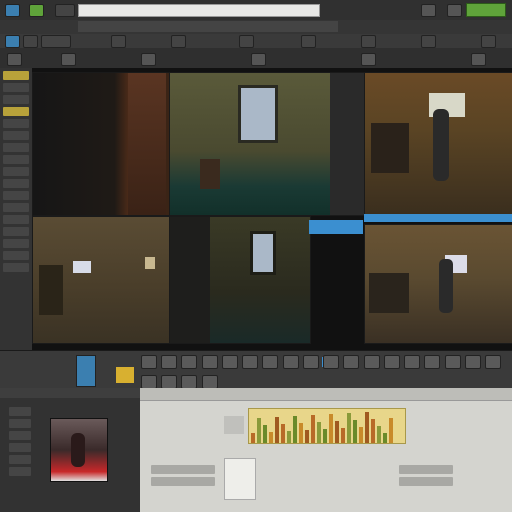 The height and width of the screenshot is (512, 512). Describe the element at coordinates (325, 371) in the screenshot. I see `timeline-icons` at that location.